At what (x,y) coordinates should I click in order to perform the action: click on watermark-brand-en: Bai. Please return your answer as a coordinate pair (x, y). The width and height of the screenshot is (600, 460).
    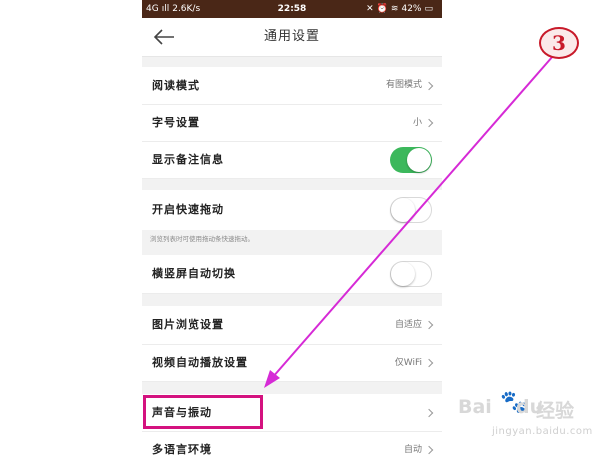
    Looking at the image, I should click on (475, 407).